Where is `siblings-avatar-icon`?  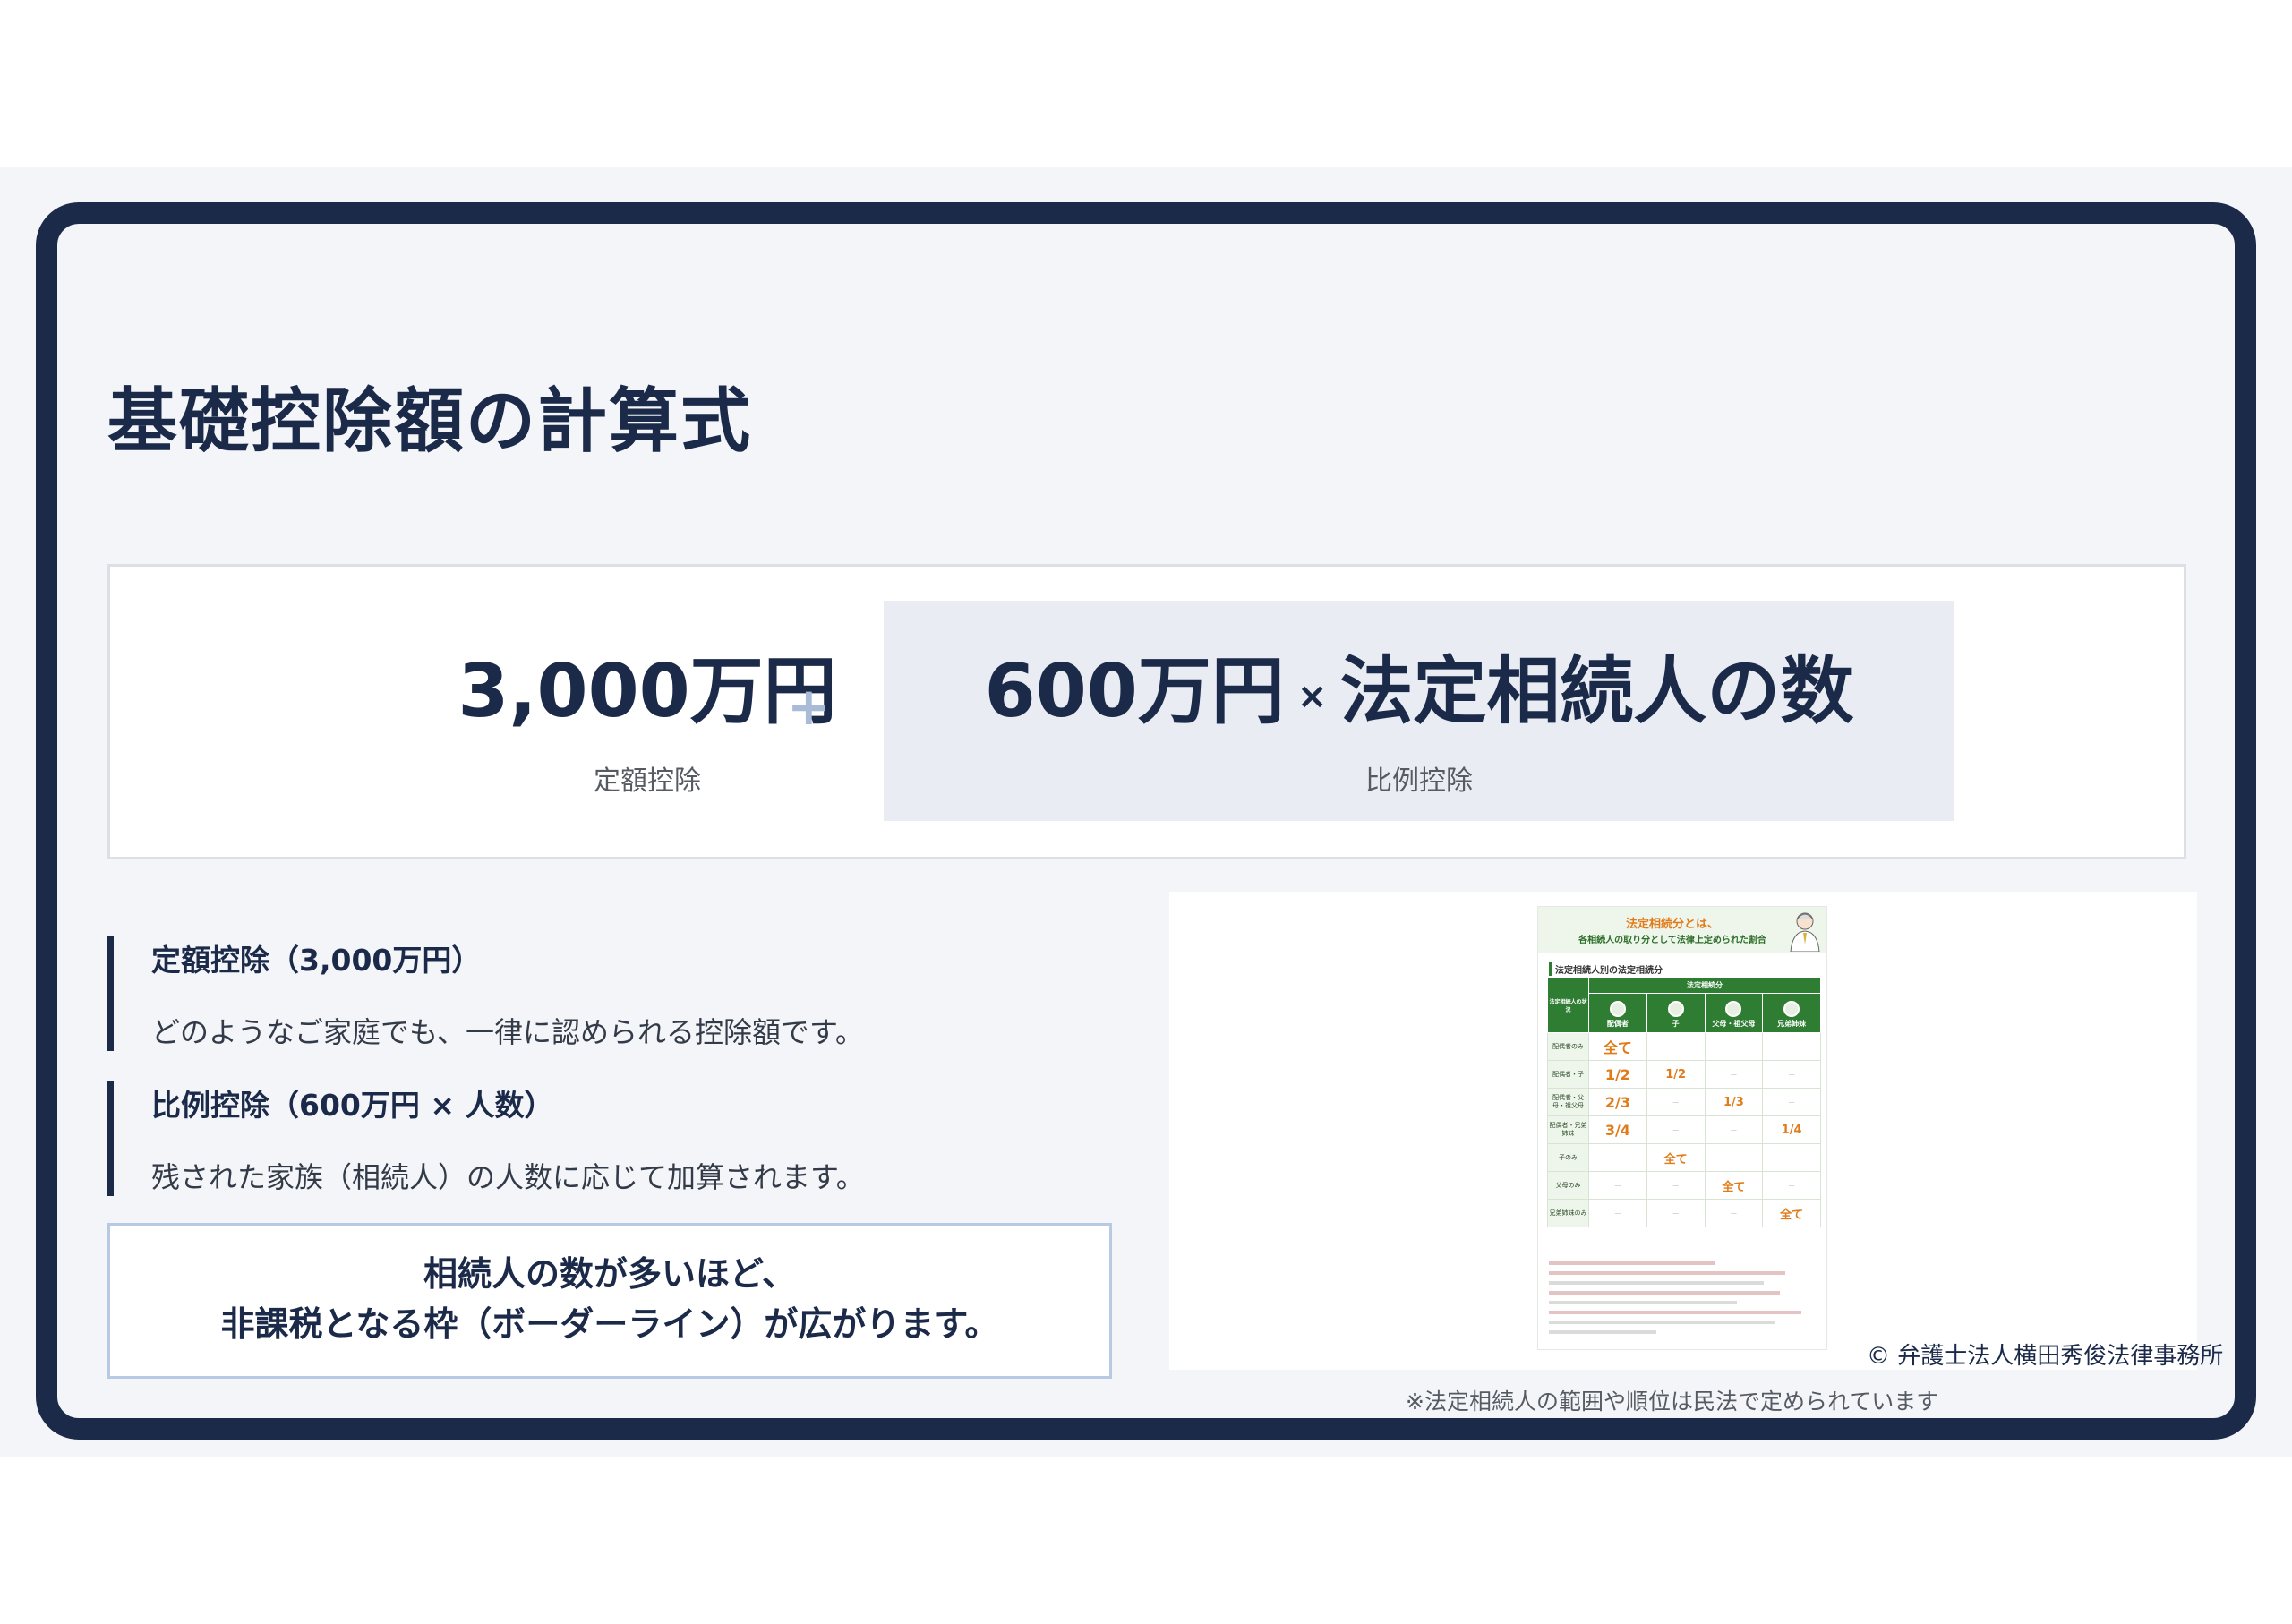 siblings-avatar-icon is located at coordinates (1791, 1009).